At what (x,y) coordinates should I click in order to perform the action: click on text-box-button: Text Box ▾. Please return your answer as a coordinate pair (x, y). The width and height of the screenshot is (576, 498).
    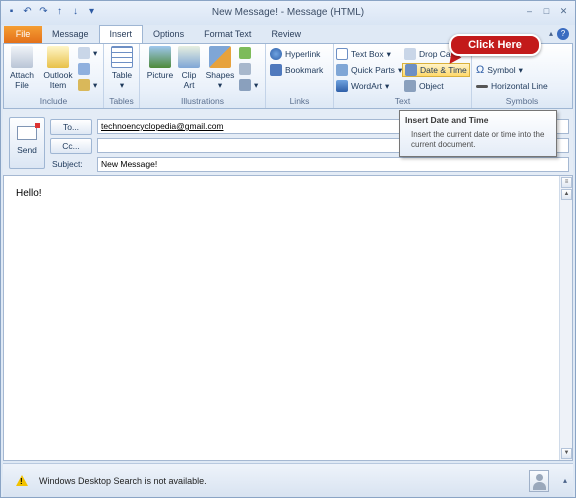
    Looking at the image, I should click on (363, 54).